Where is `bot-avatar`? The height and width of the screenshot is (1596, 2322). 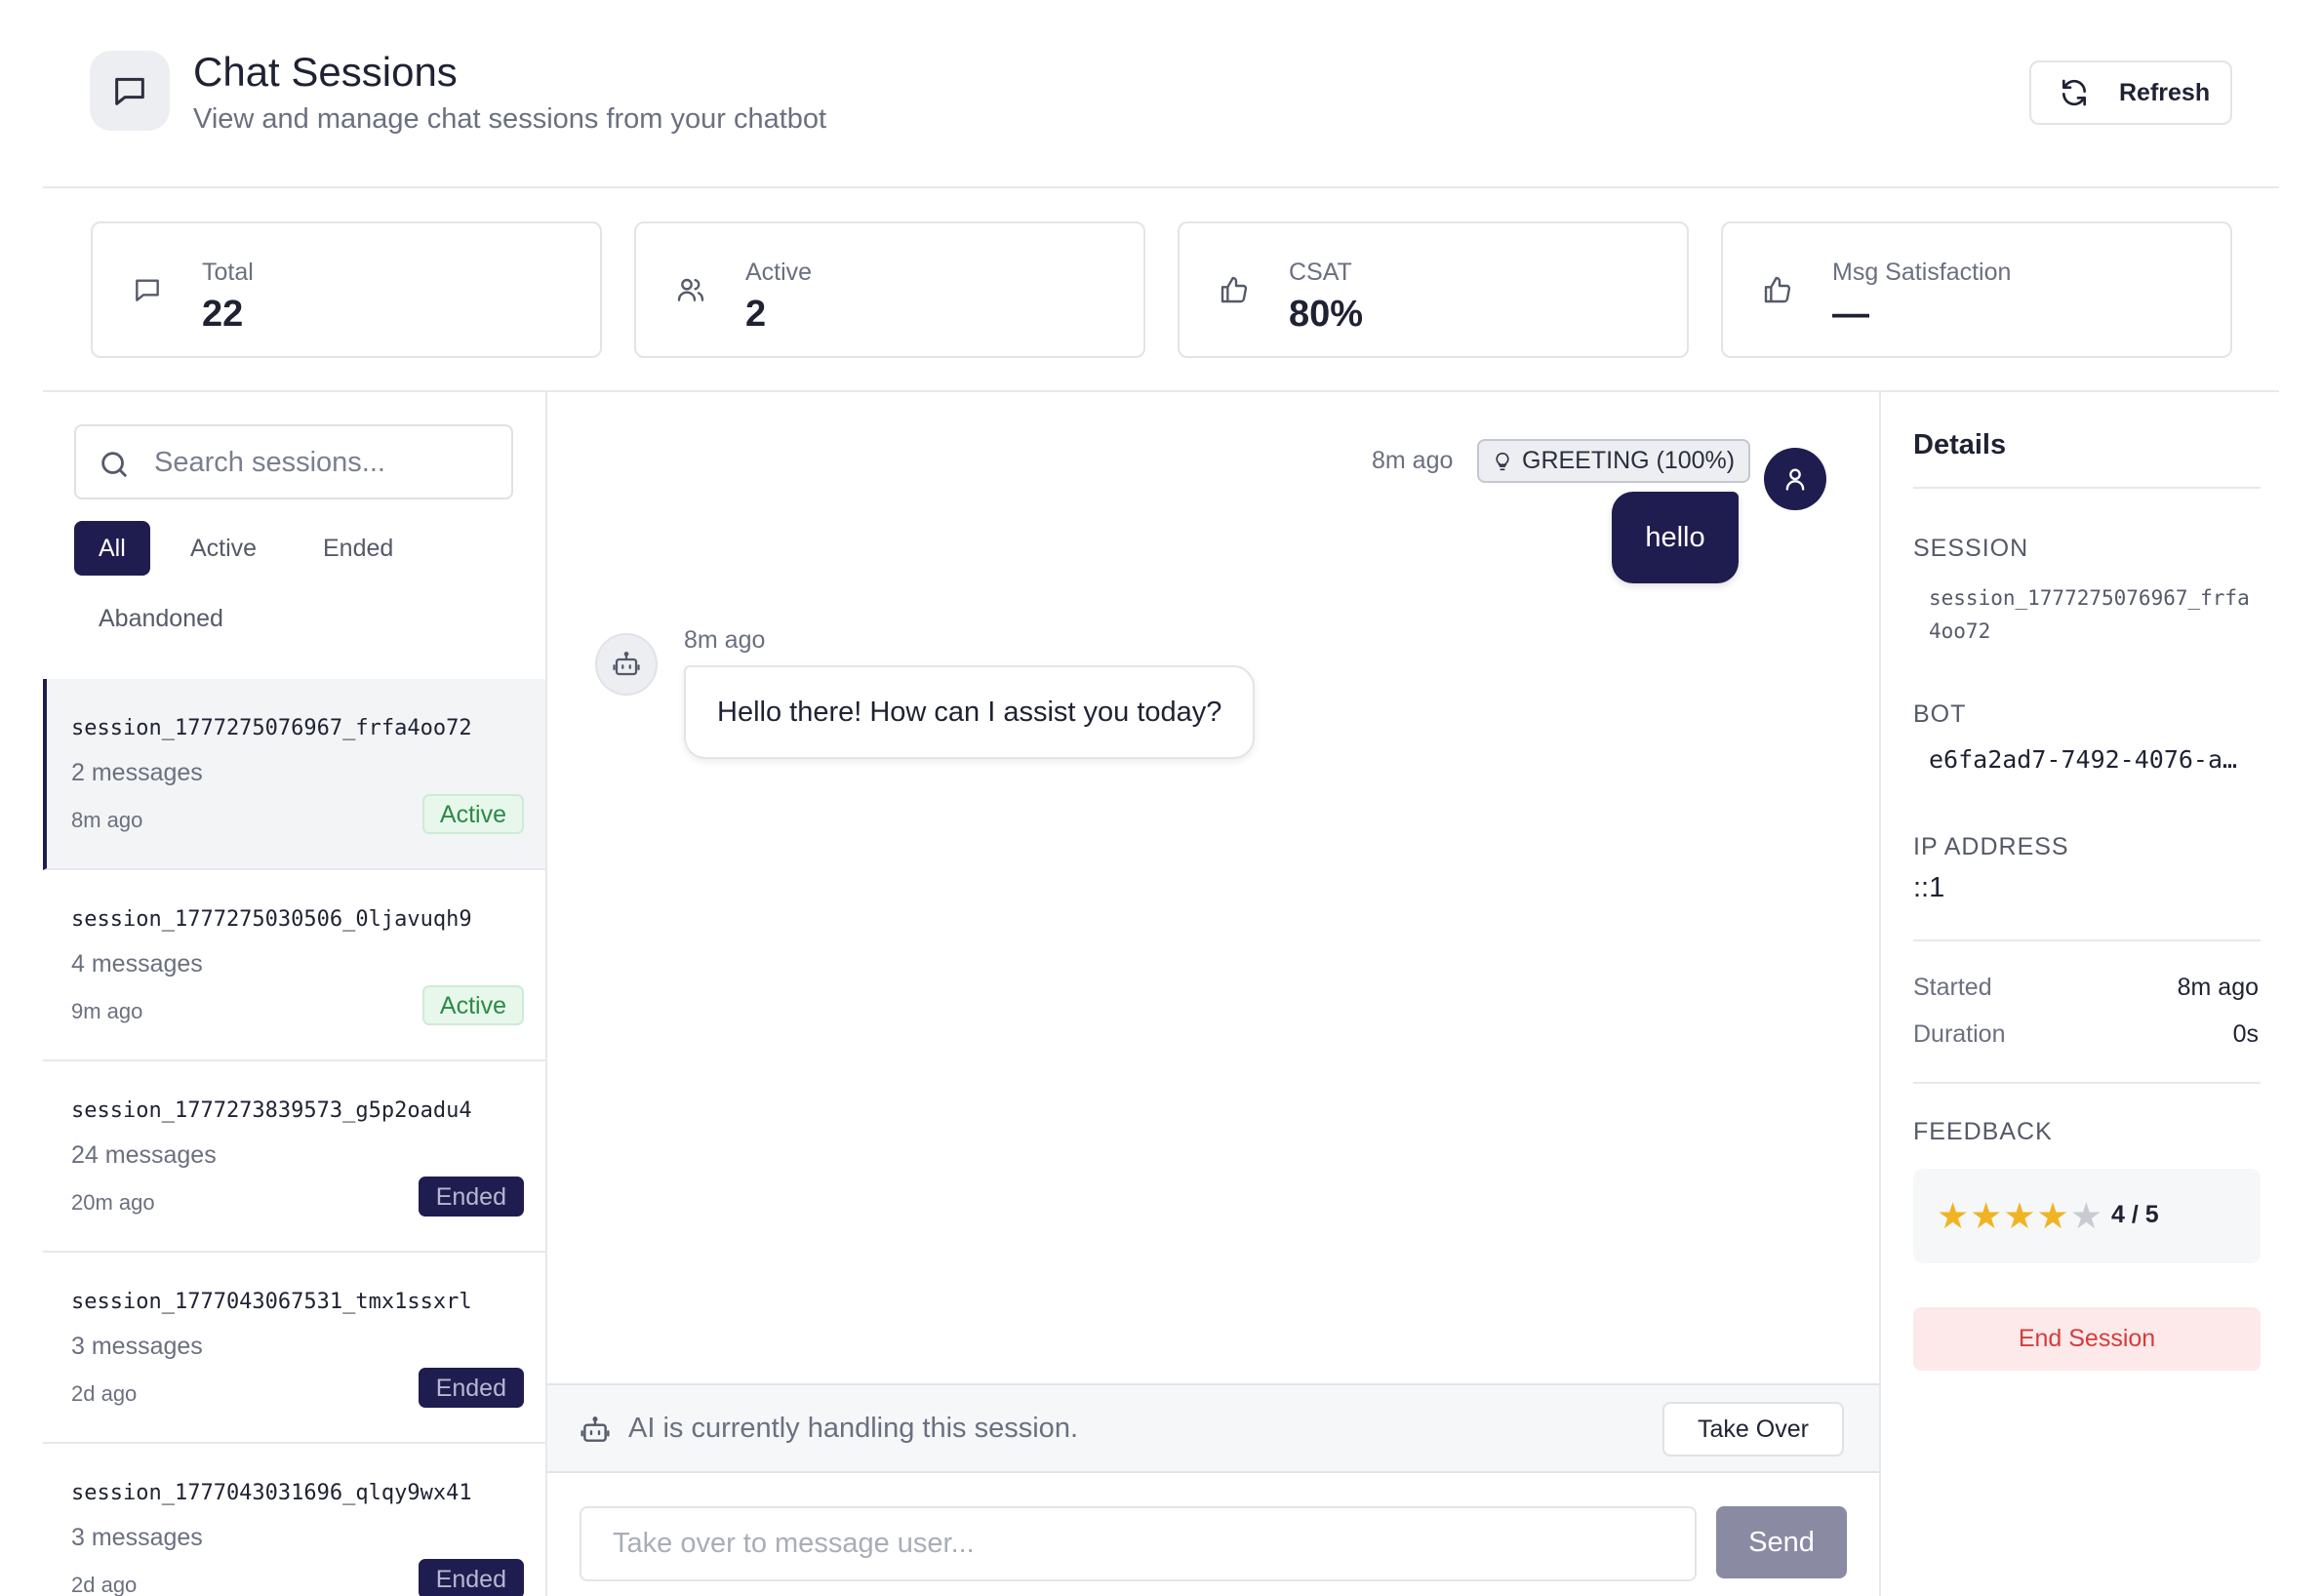
bot-avatar is located at coordinates (626, 664).